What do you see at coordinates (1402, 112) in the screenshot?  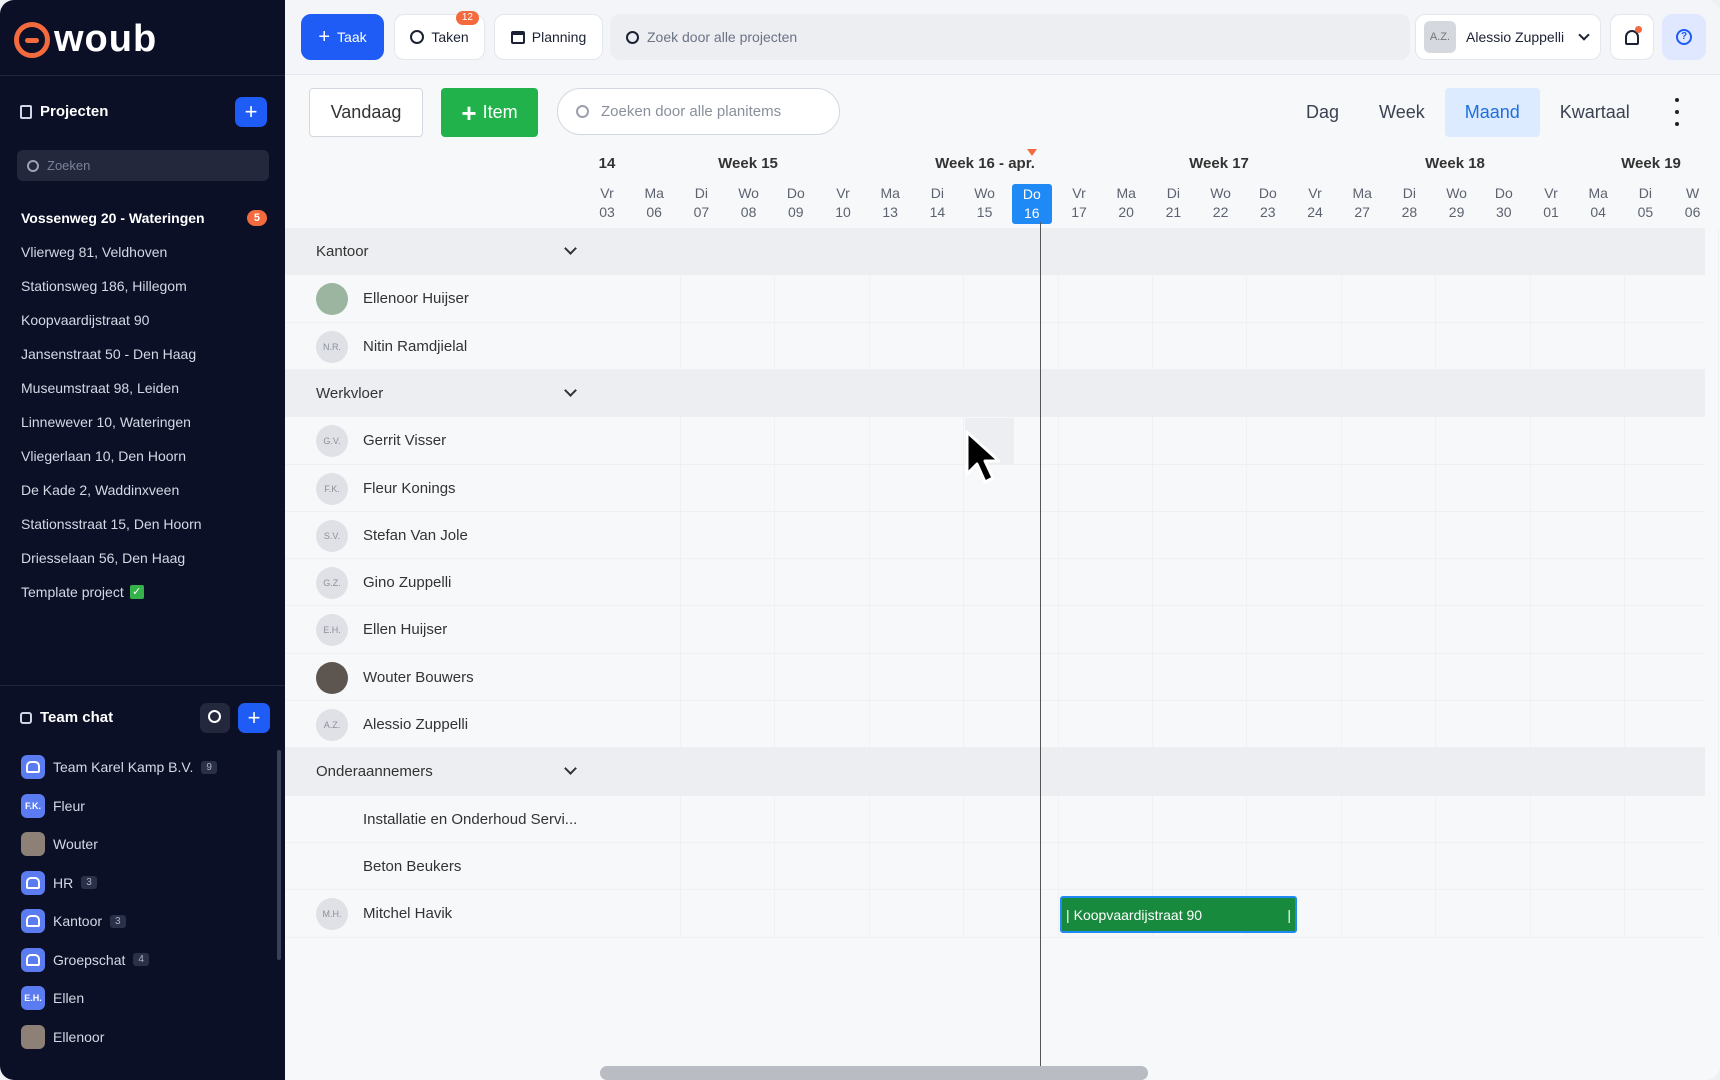 I see `view-tab: Week` at bounding box center [1402, 112].